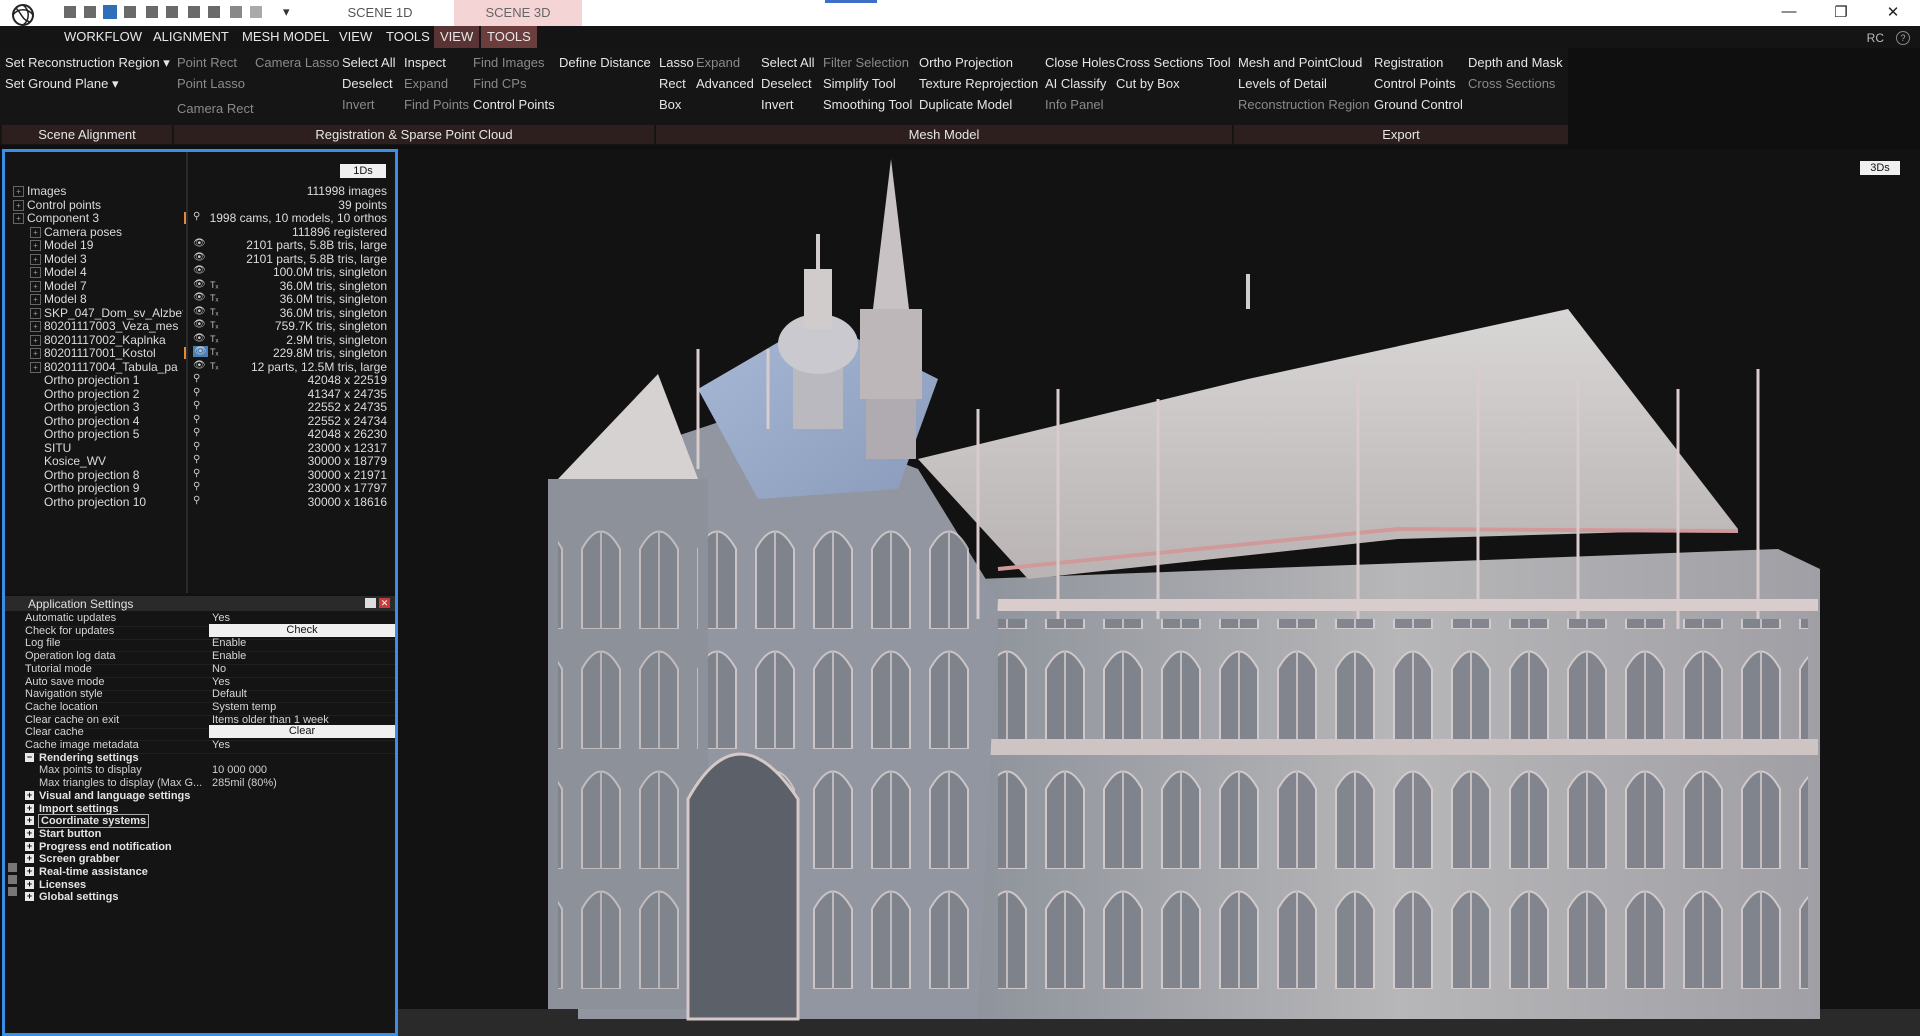 This screenshot has width=1920, height=1036. I want to click on registration-button: Registration, so click(1408, 62).